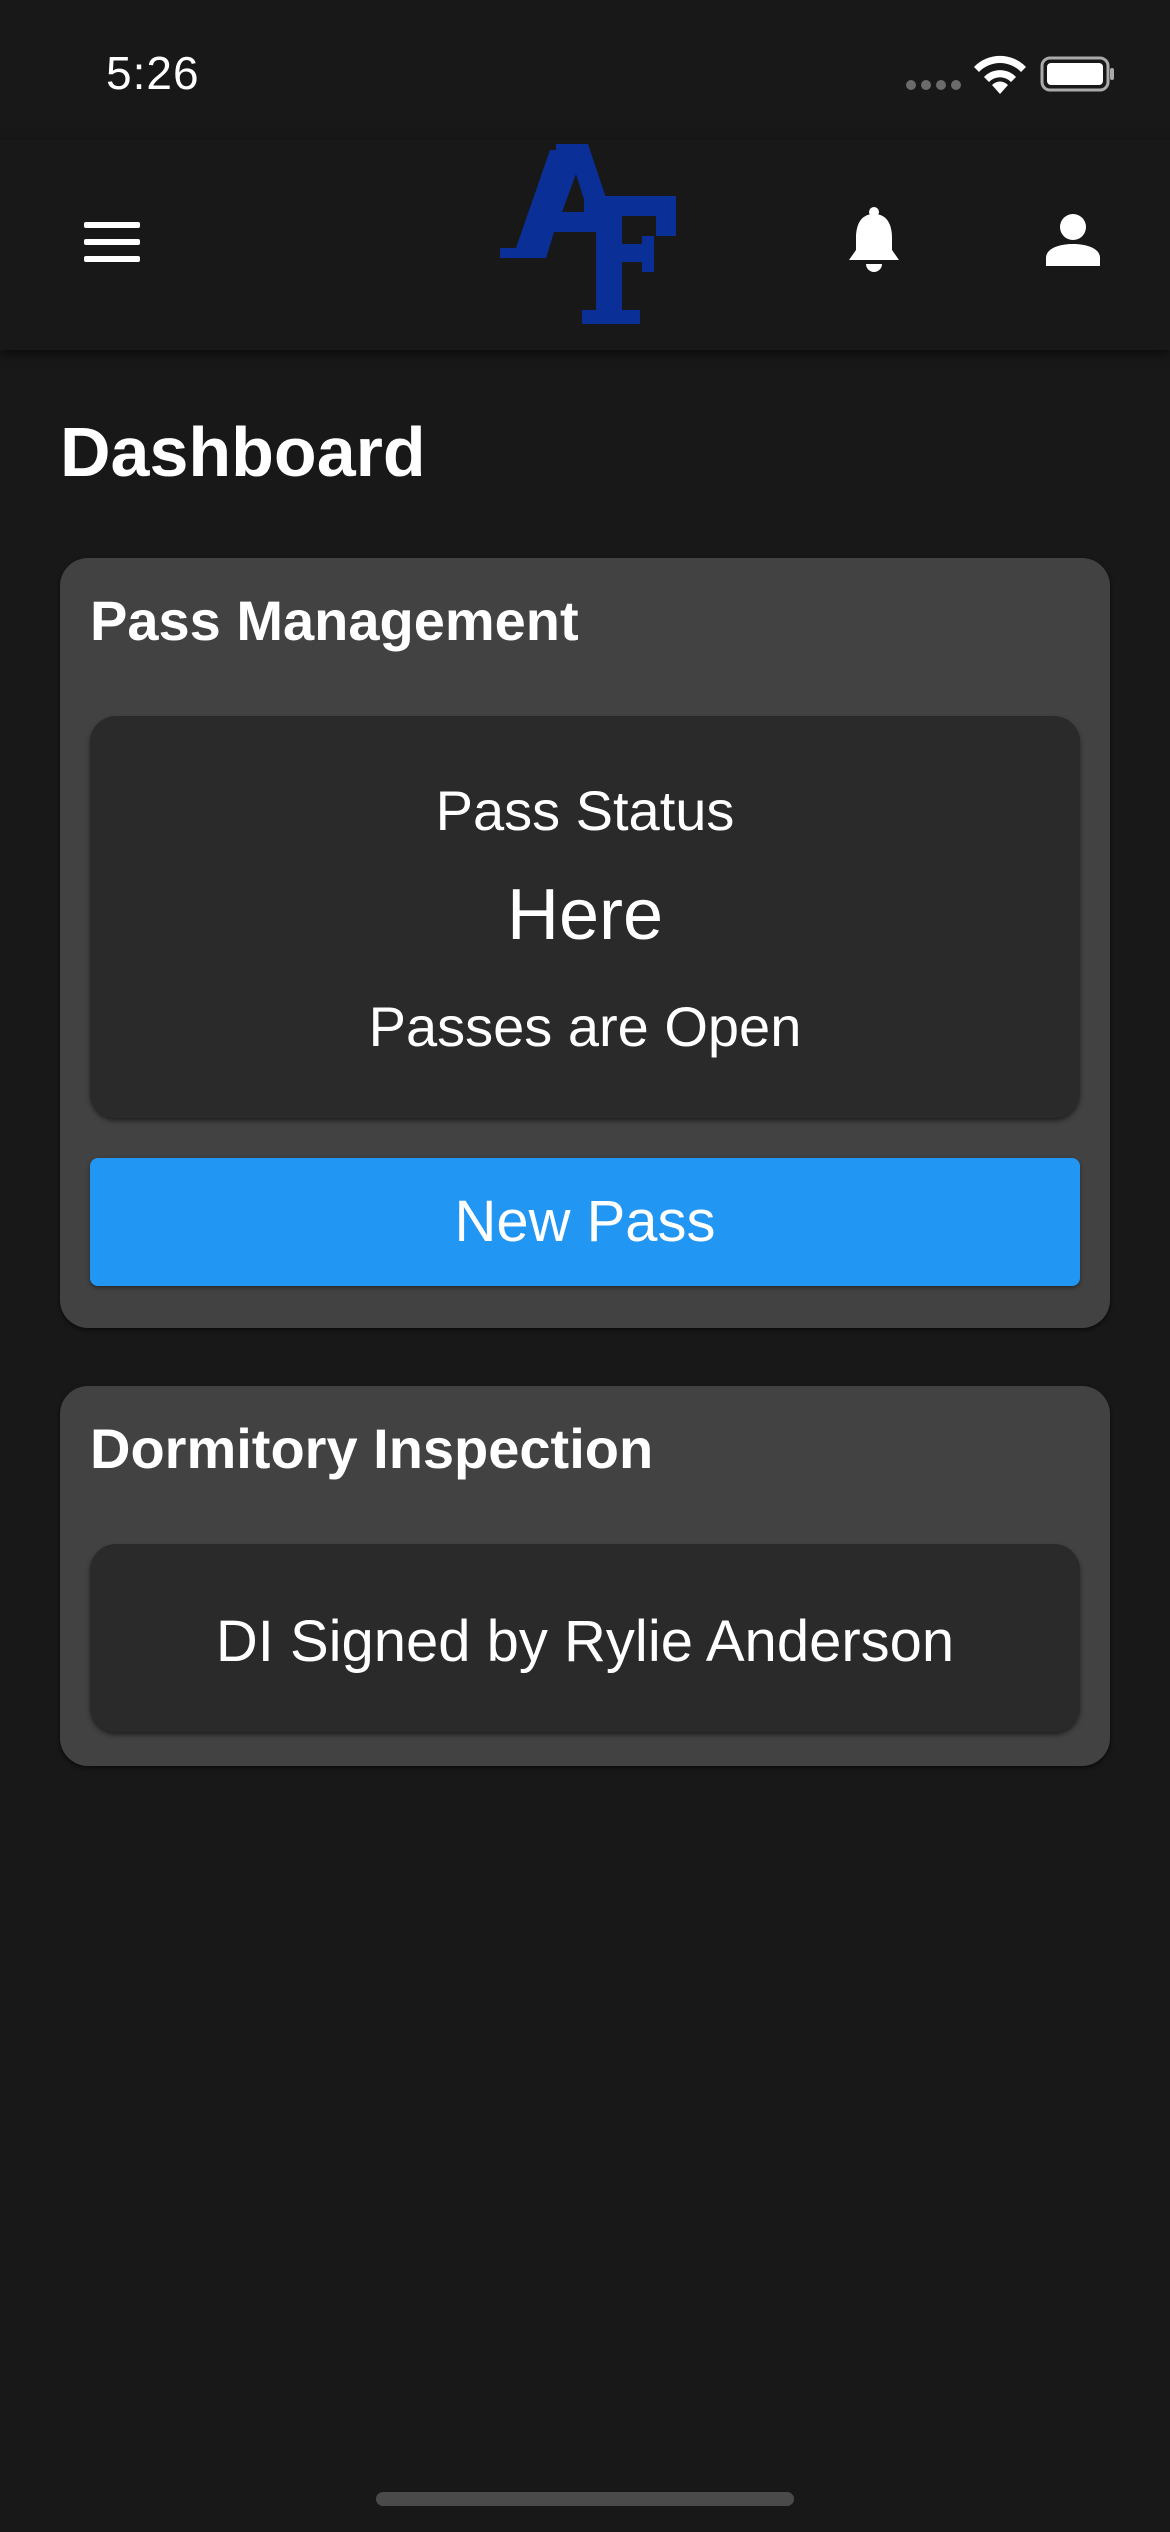 The height and width of the screenshot is (2532, 1170). Describe the element at coordinates (1073, 240) in the screenshot. I see `person-icon` at that location.